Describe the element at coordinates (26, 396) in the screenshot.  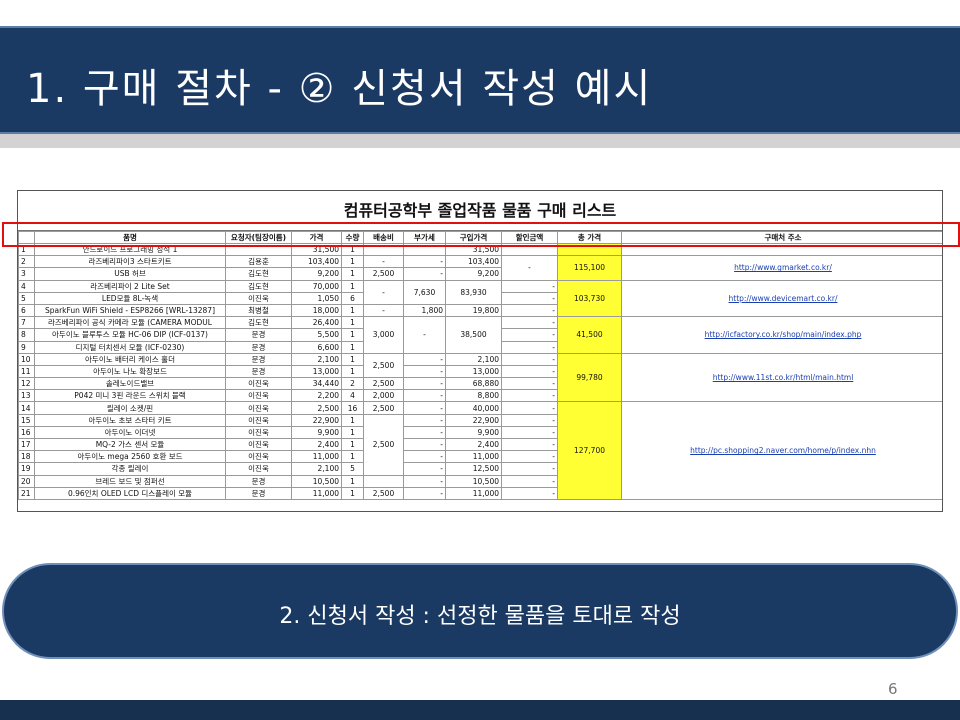
I see `row-no: 13` at that location.